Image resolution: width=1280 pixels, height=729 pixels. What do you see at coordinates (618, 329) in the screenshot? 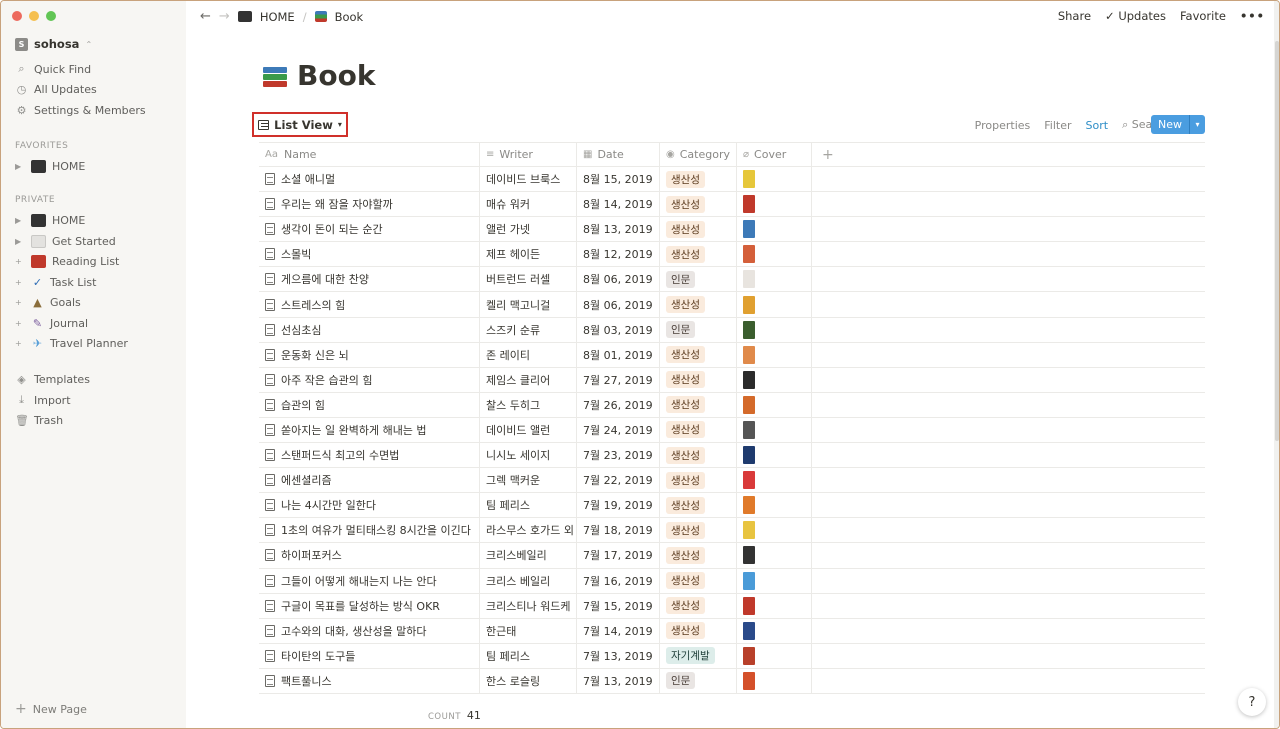
I see `cell-date: 8월 03, 2019` at bounding box center [618, 329].